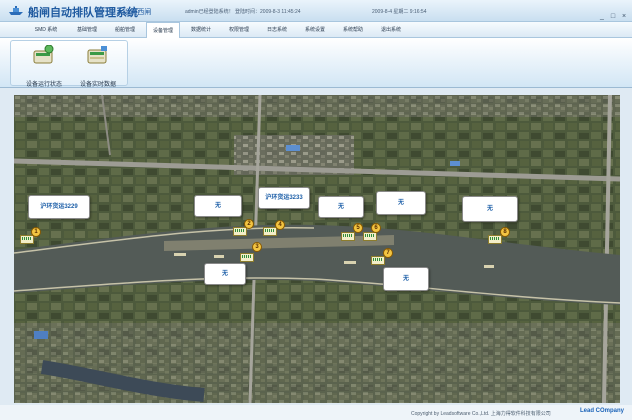 Image resolution: width=632 pixels, height=420 pixels. I want to click on ship-logo-icon, so click(16, 10).